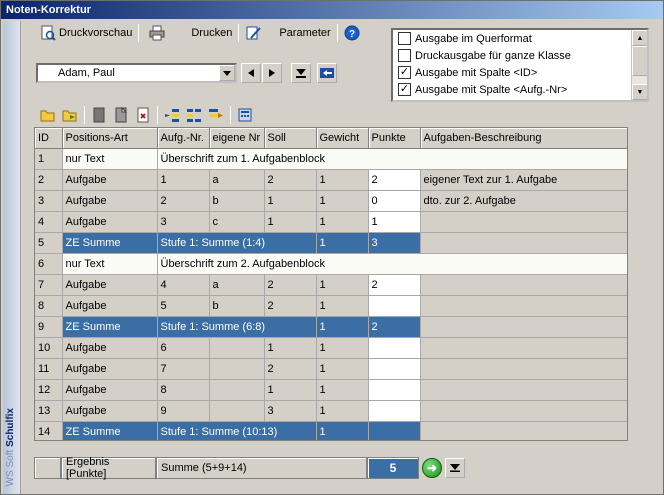 The width and height of the screenshot is (664, 495). Describe the element at coordinates (394, 138) in the screenshot. I see `column-header-punkte: Punkte` at that location.